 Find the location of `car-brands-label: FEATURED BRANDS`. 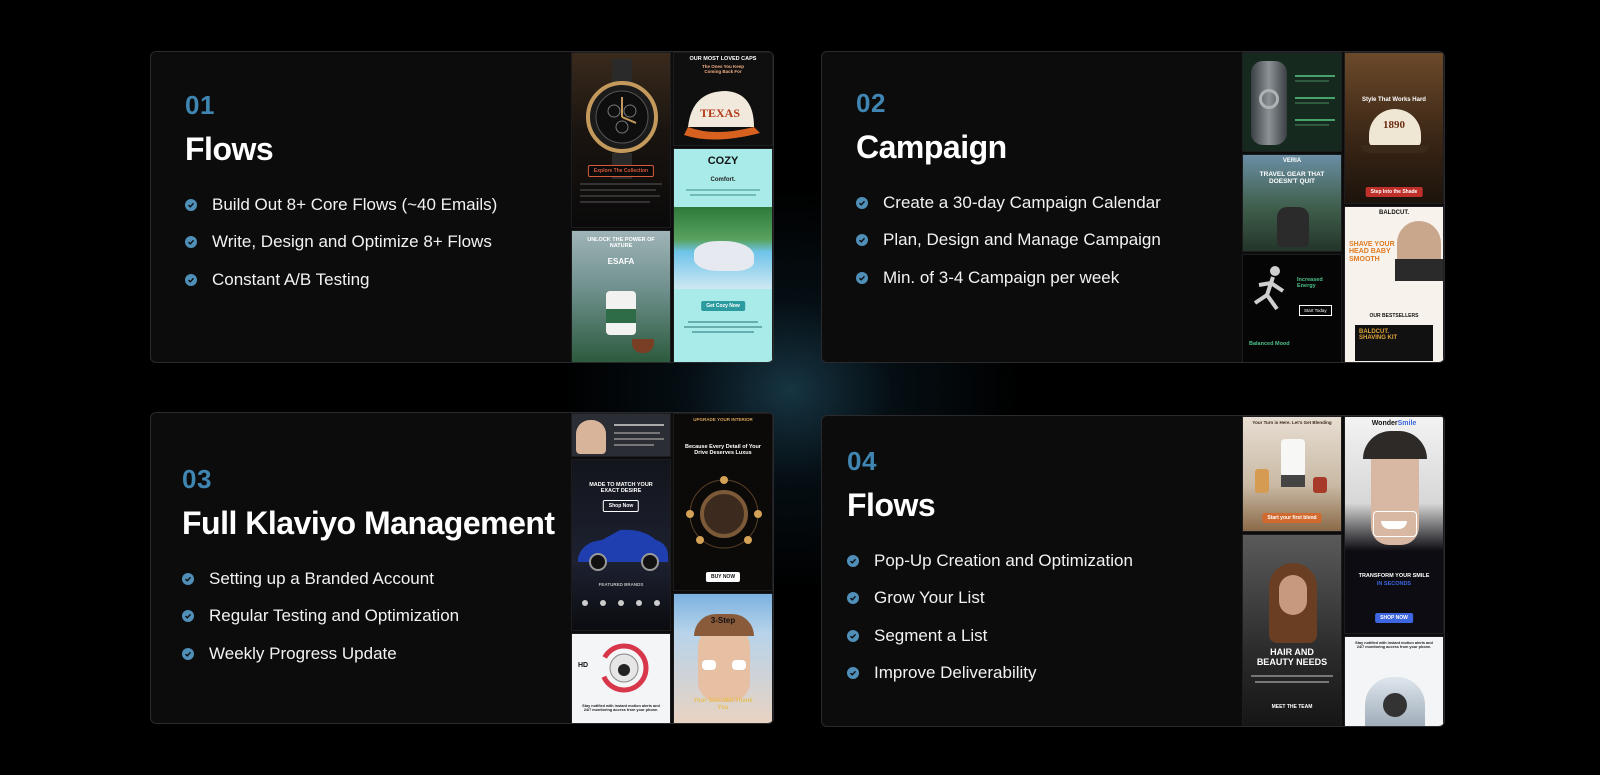

car-brands-label: FEATURED BRANDS is located at coordinates (621, 584).